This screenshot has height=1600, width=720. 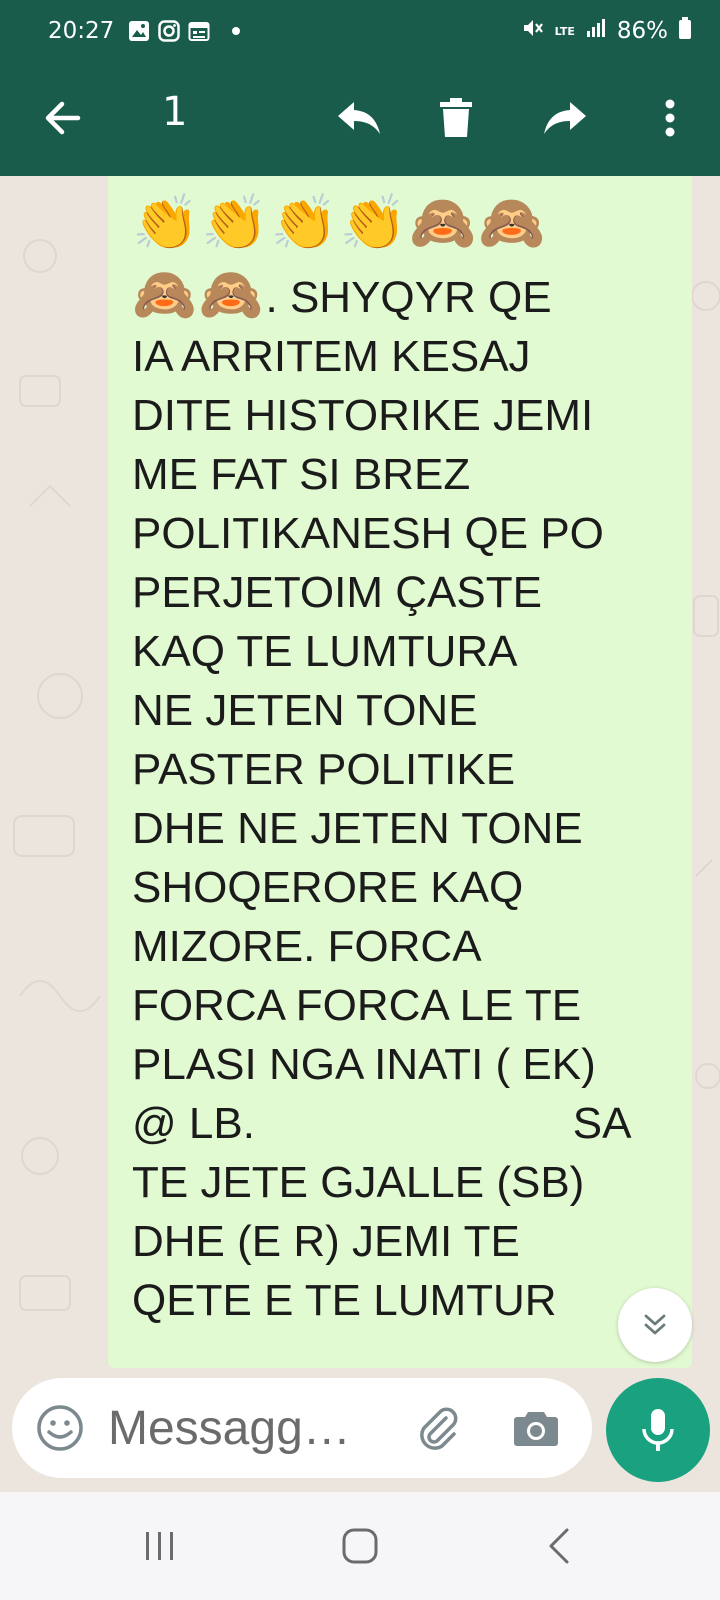 I want to click on recents-icon, so click(x=159, y=1546).